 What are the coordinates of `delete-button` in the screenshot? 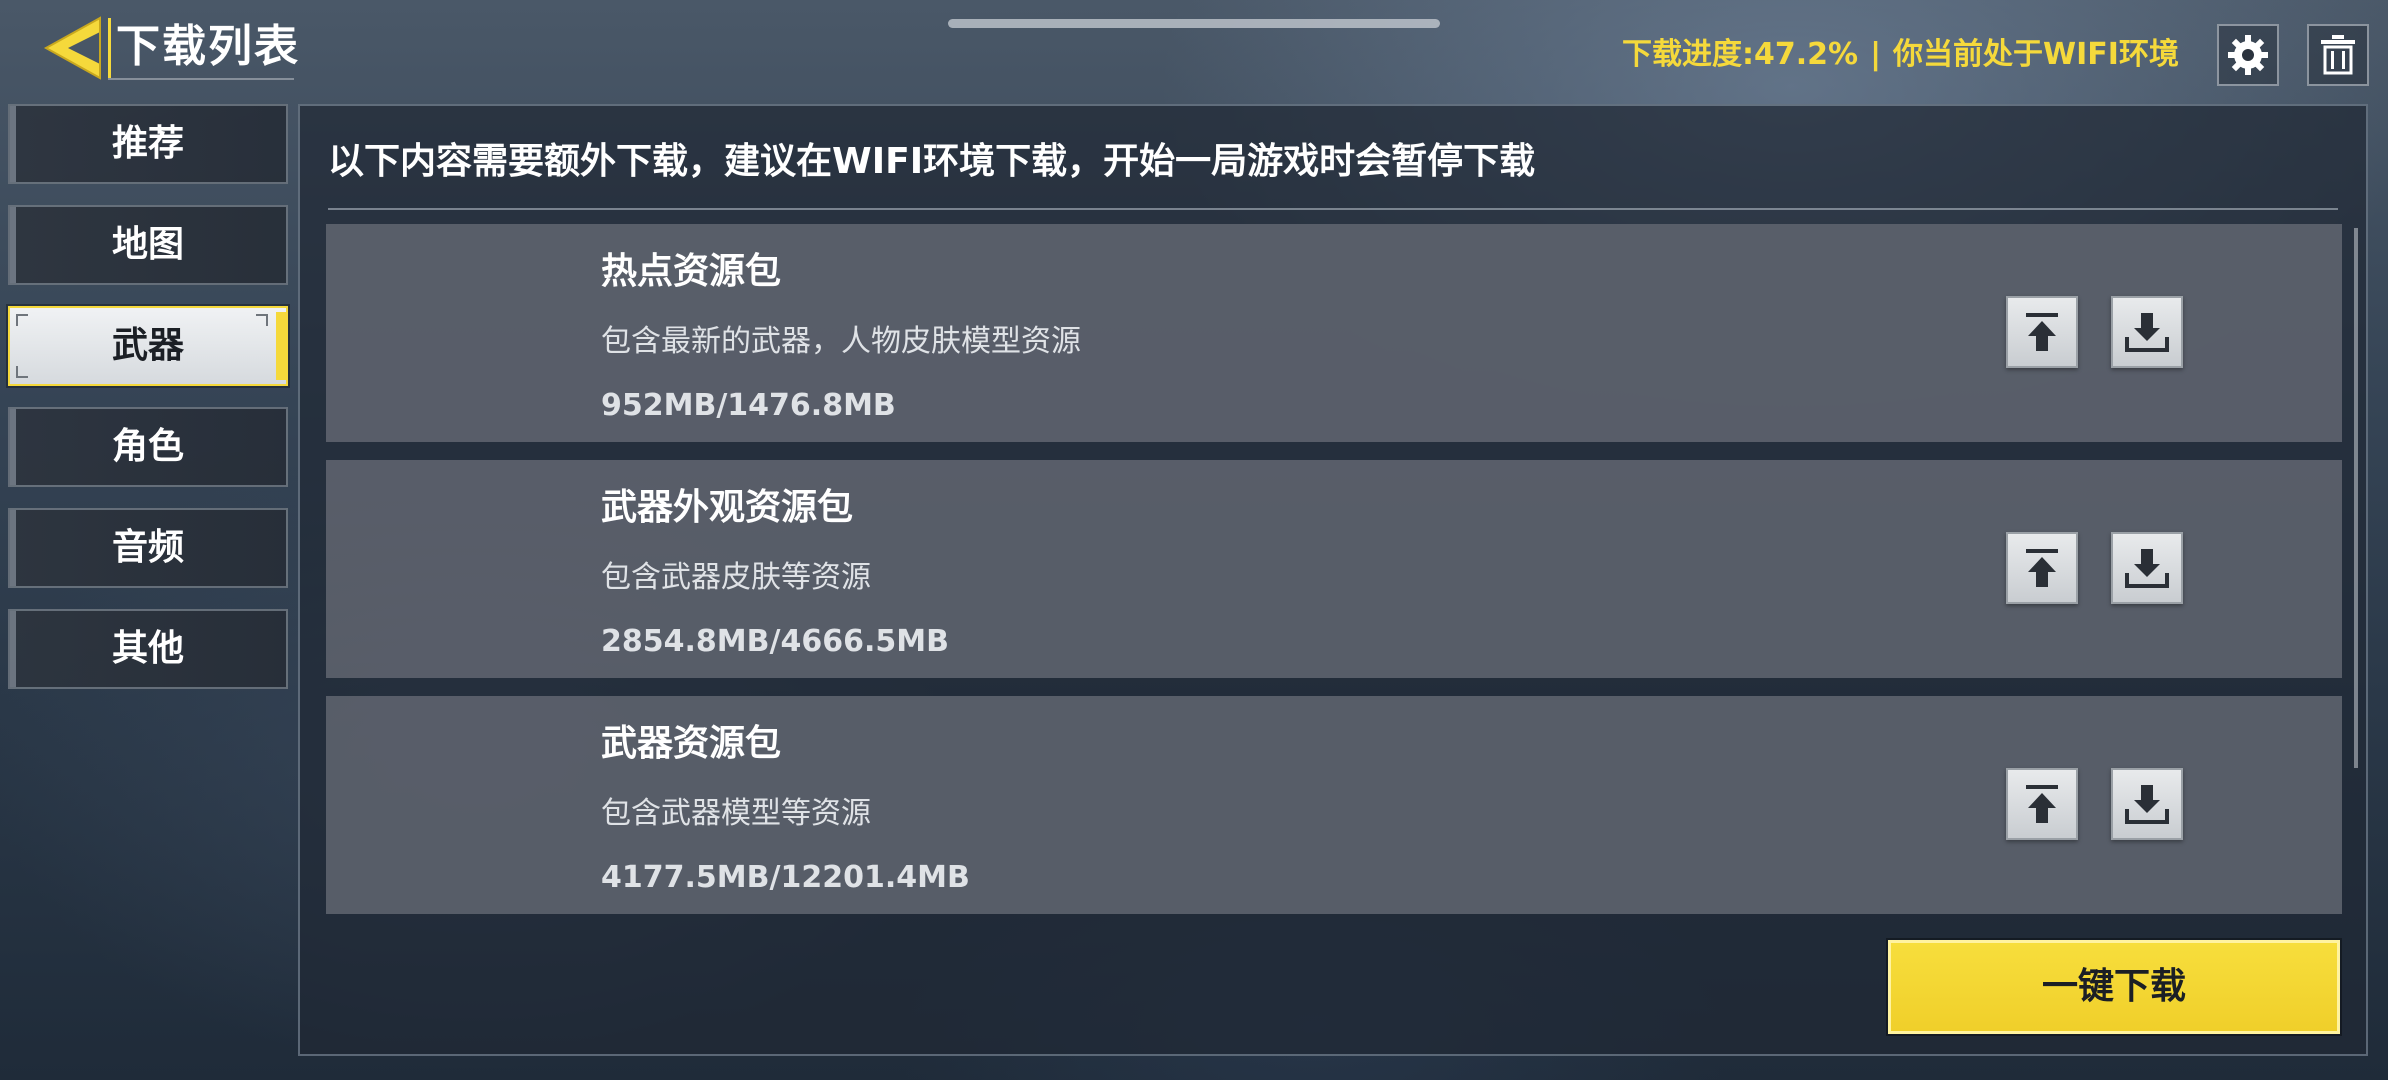 It's located at (2338, 55).